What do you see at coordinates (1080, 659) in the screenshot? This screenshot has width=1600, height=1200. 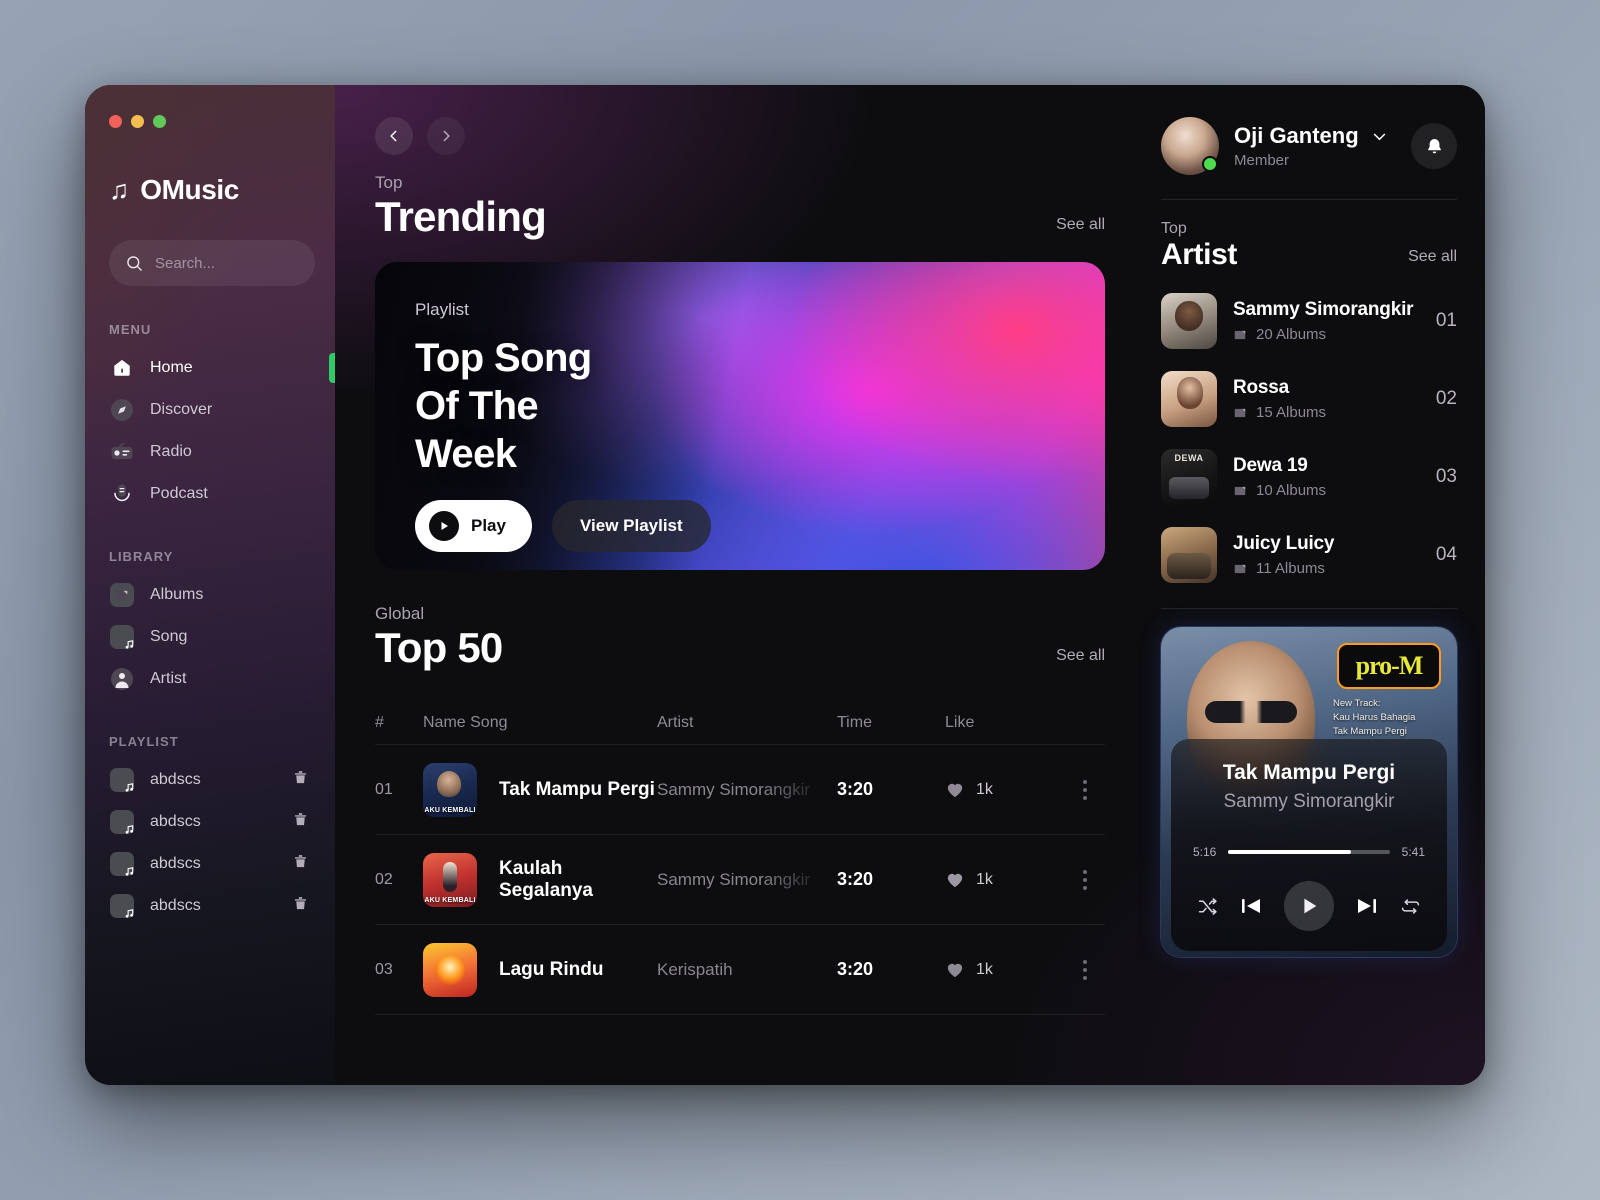 I see `top50-see-all: See all` at bounding box center [1080, 659].